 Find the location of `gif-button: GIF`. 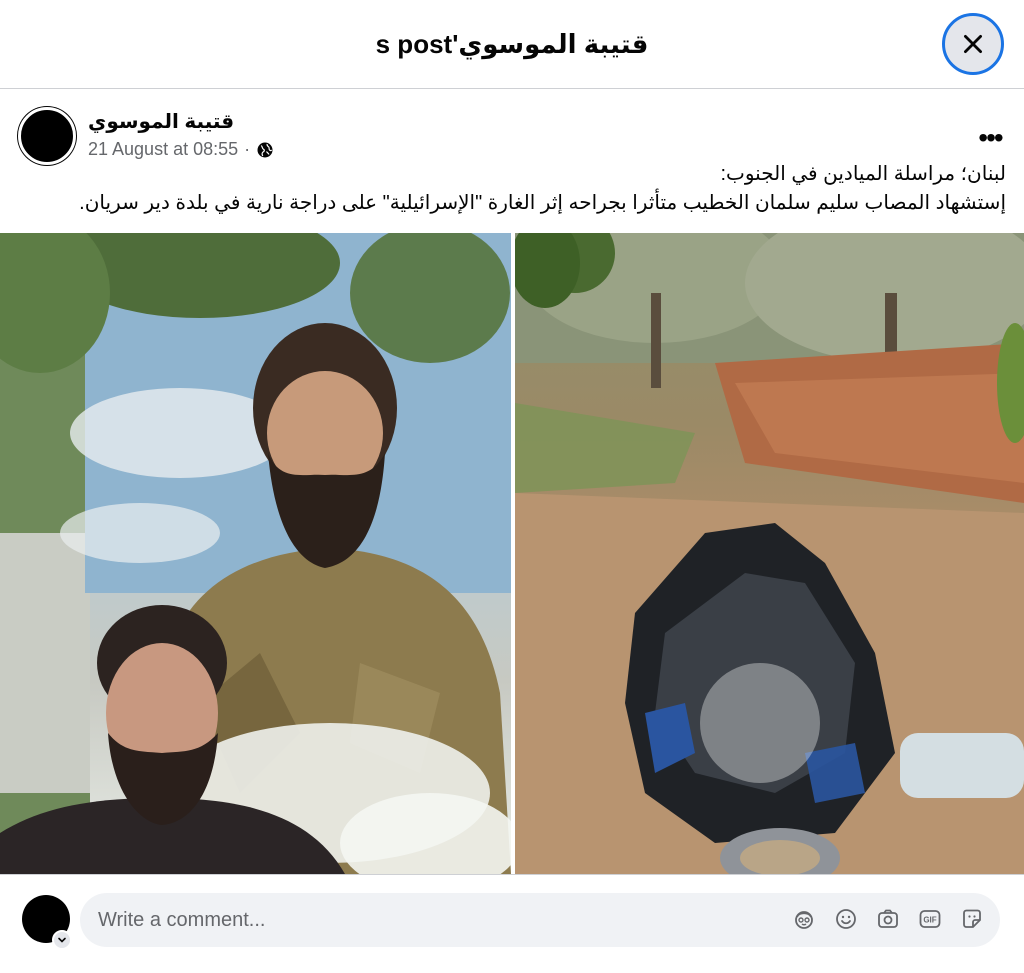

gif-button: GIF is located at coordinates (930, 919).